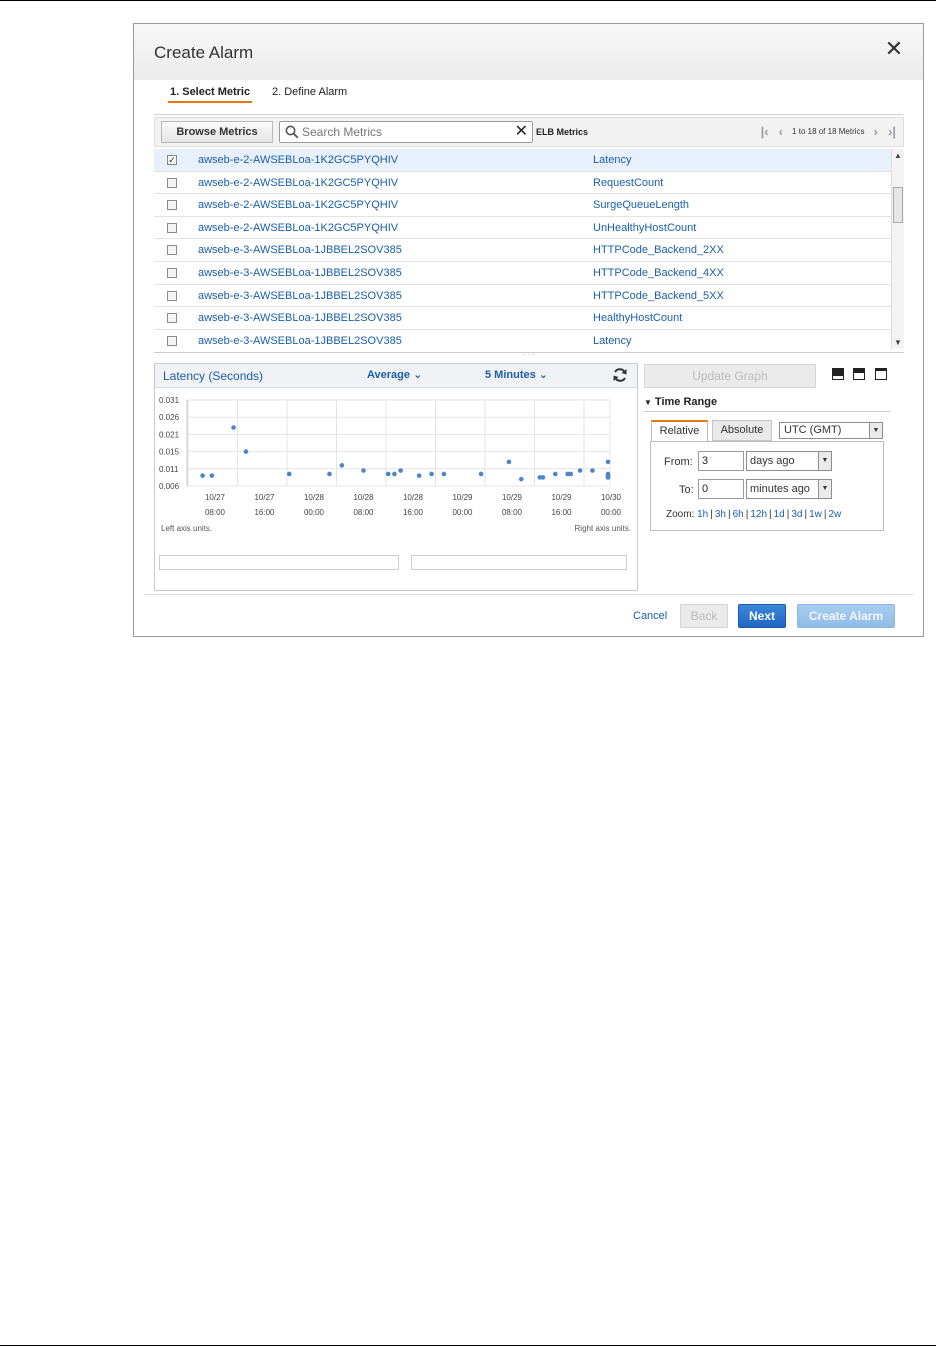 The image size is (936, 1347). I want to click on metric-name: SurgeQueueLength, so click(641, 205).